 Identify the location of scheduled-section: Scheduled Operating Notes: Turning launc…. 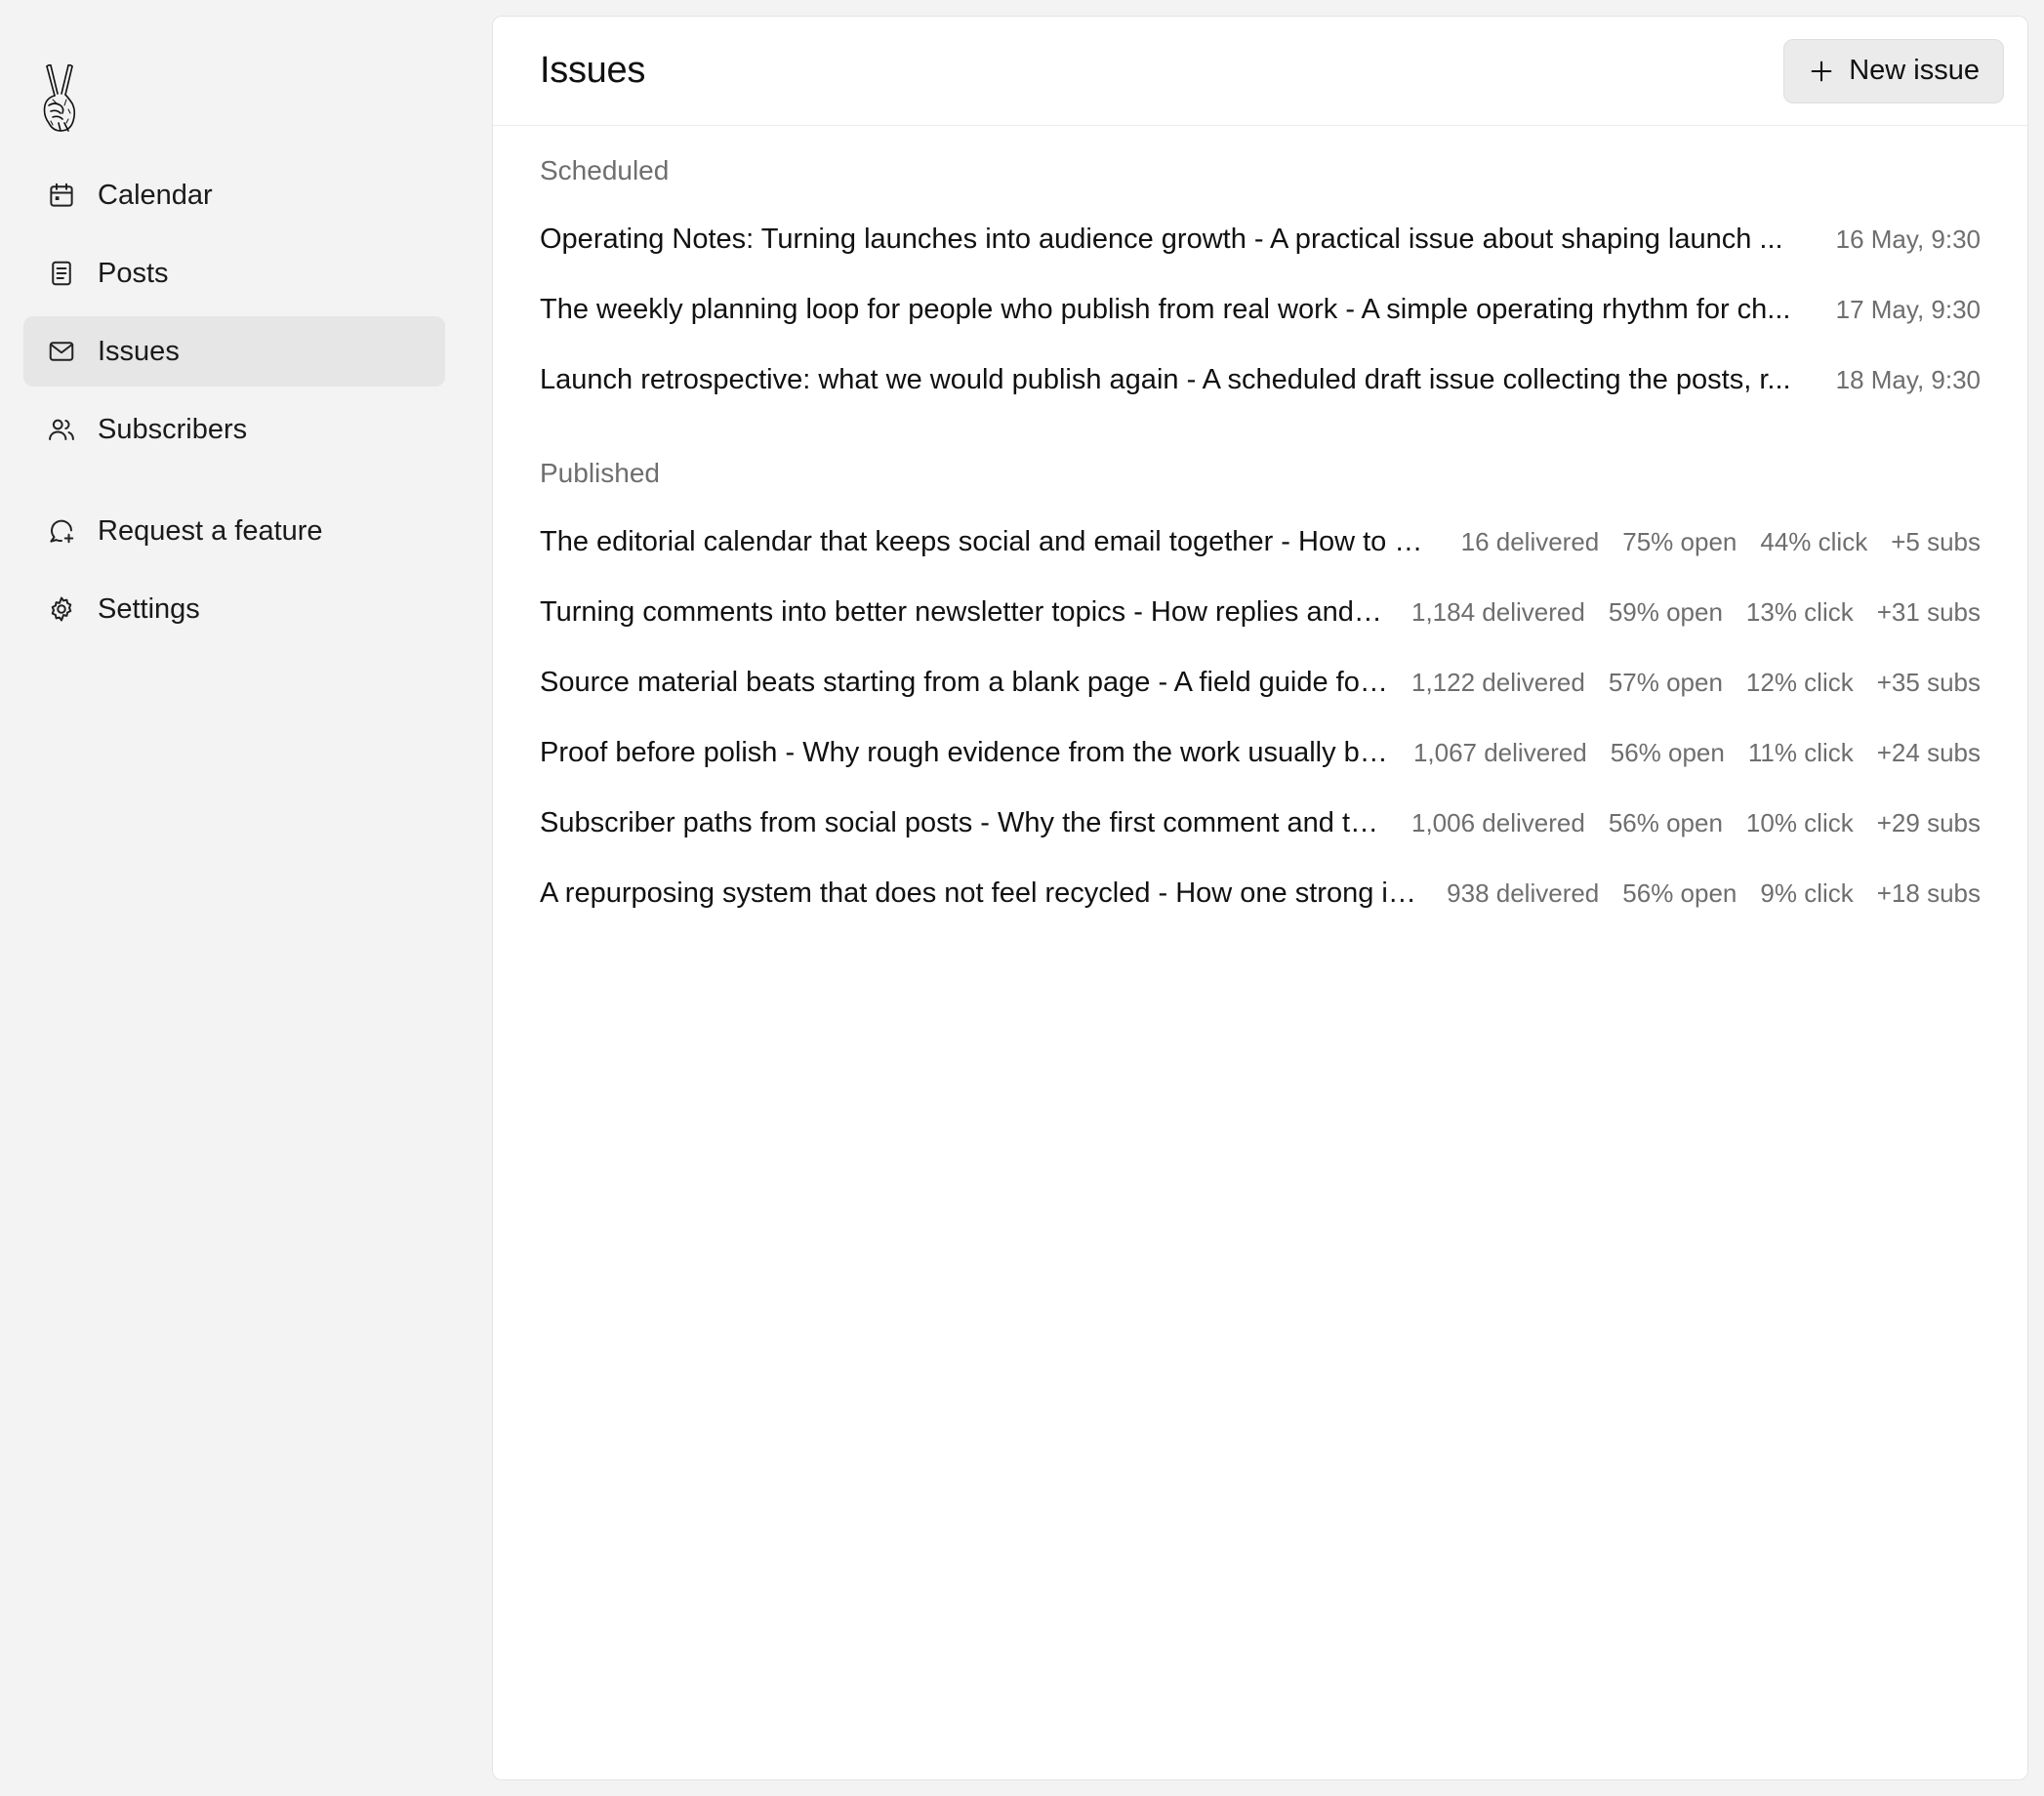
(1260, 285).